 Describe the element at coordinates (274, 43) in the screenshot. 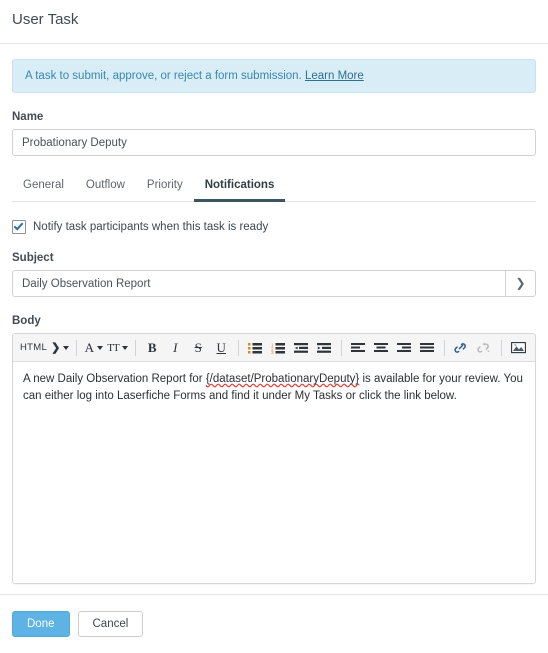

I see `title-divider` at that location.